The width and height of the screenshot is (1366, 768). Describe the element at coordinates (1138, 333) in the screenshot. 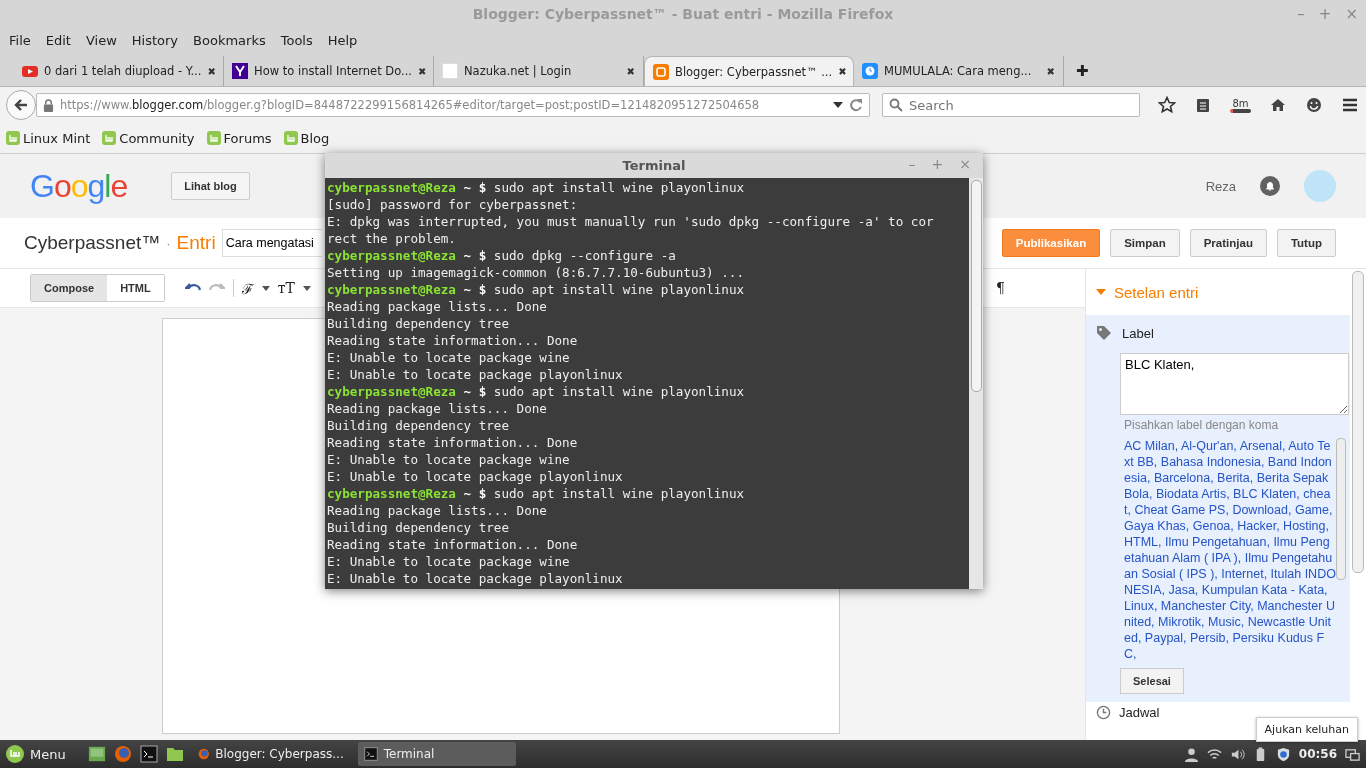

I see `section-label: Label` at that location.